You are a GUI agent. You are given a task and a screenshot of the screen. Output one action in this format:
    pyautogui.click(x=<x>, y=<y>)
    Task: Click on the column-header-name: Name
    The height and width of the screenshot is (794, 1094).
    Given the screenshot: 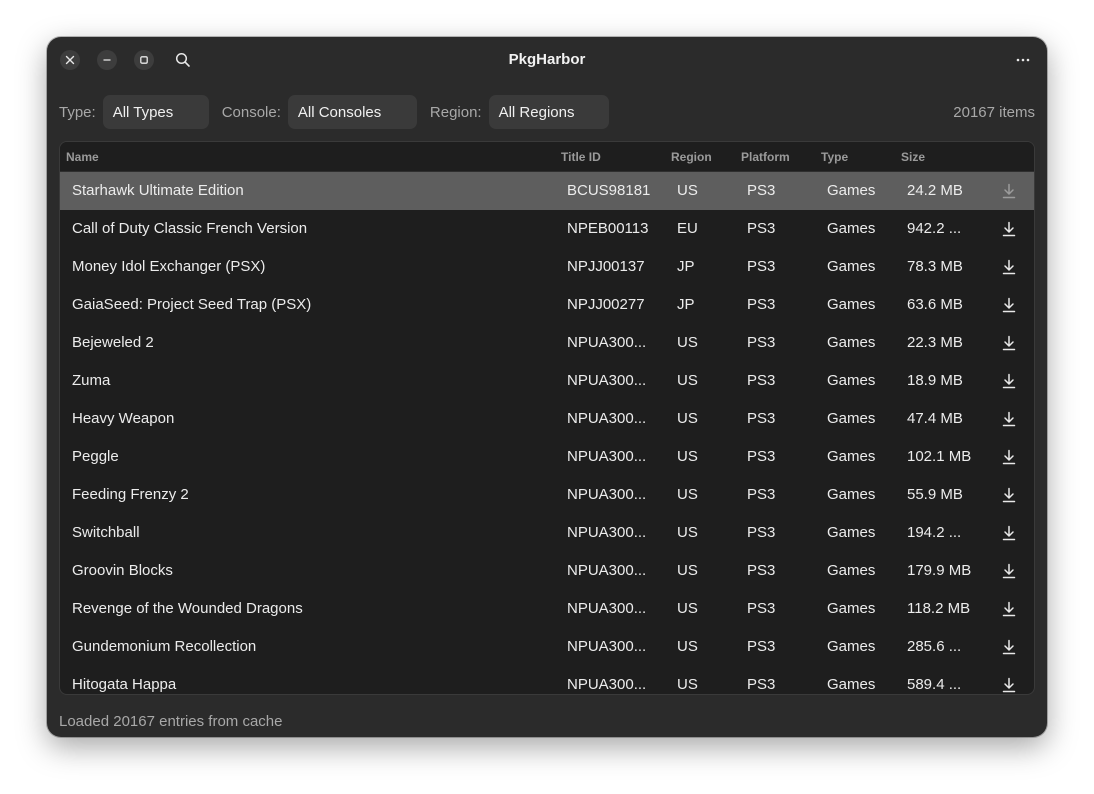 What is the action you would take?
    pyautogui.click(x=82, y=157)
    